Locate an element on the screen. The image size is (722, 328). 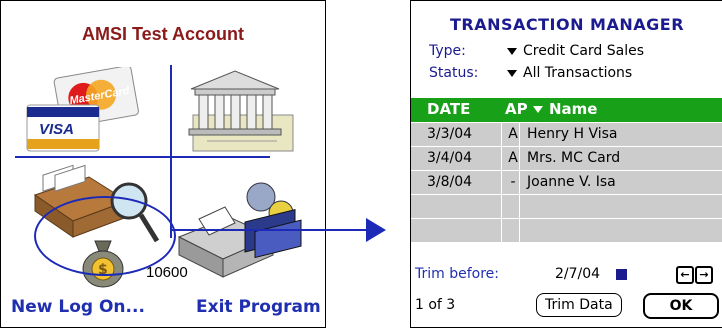
table-row: 3/8/04 - Joanne V. Isa is located at coordinates (566, 183).